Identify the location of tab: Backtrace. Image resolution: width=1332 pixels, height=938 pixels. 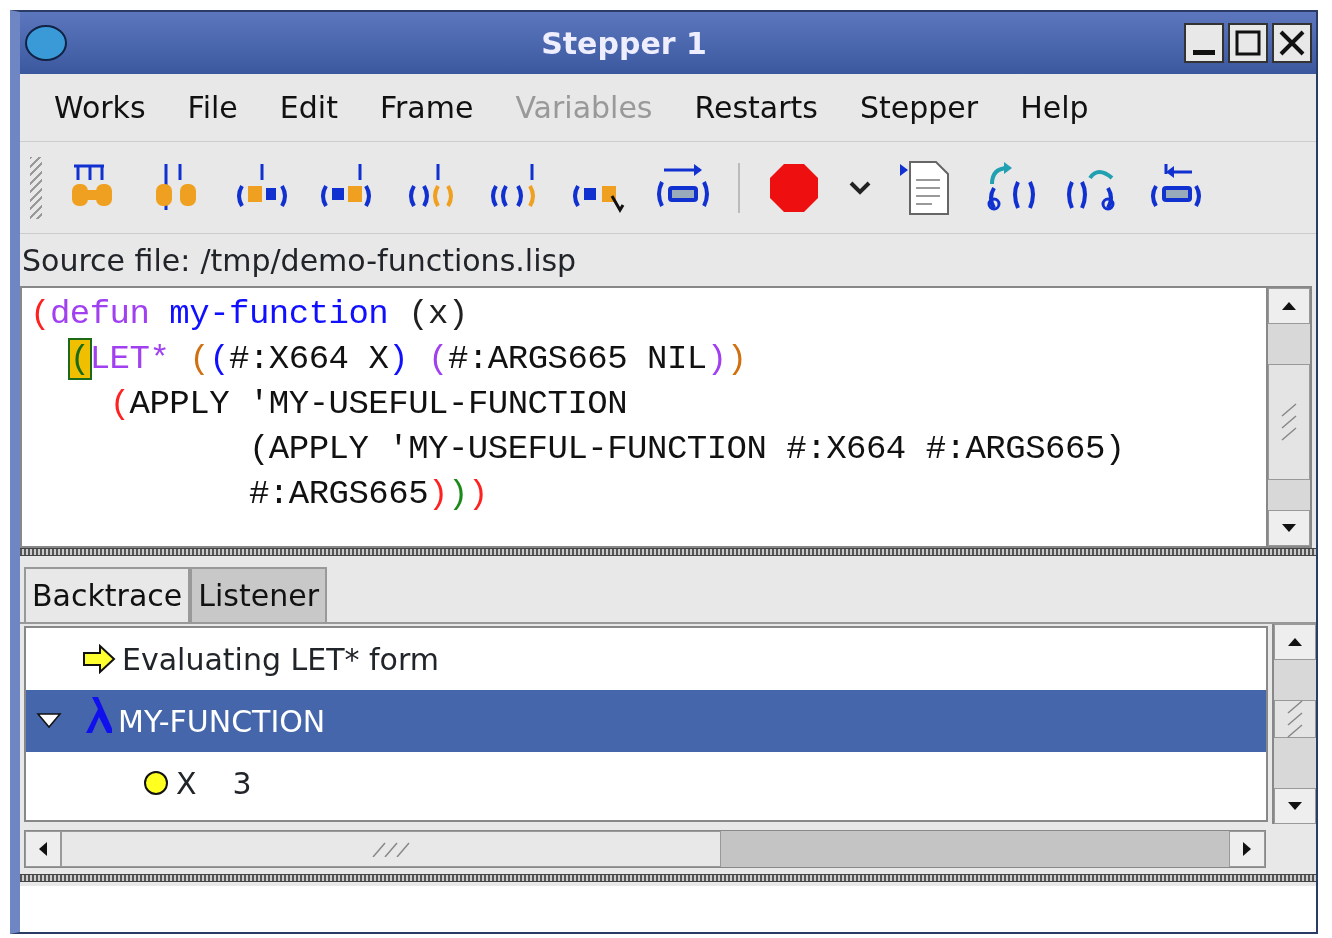
(107, 594).